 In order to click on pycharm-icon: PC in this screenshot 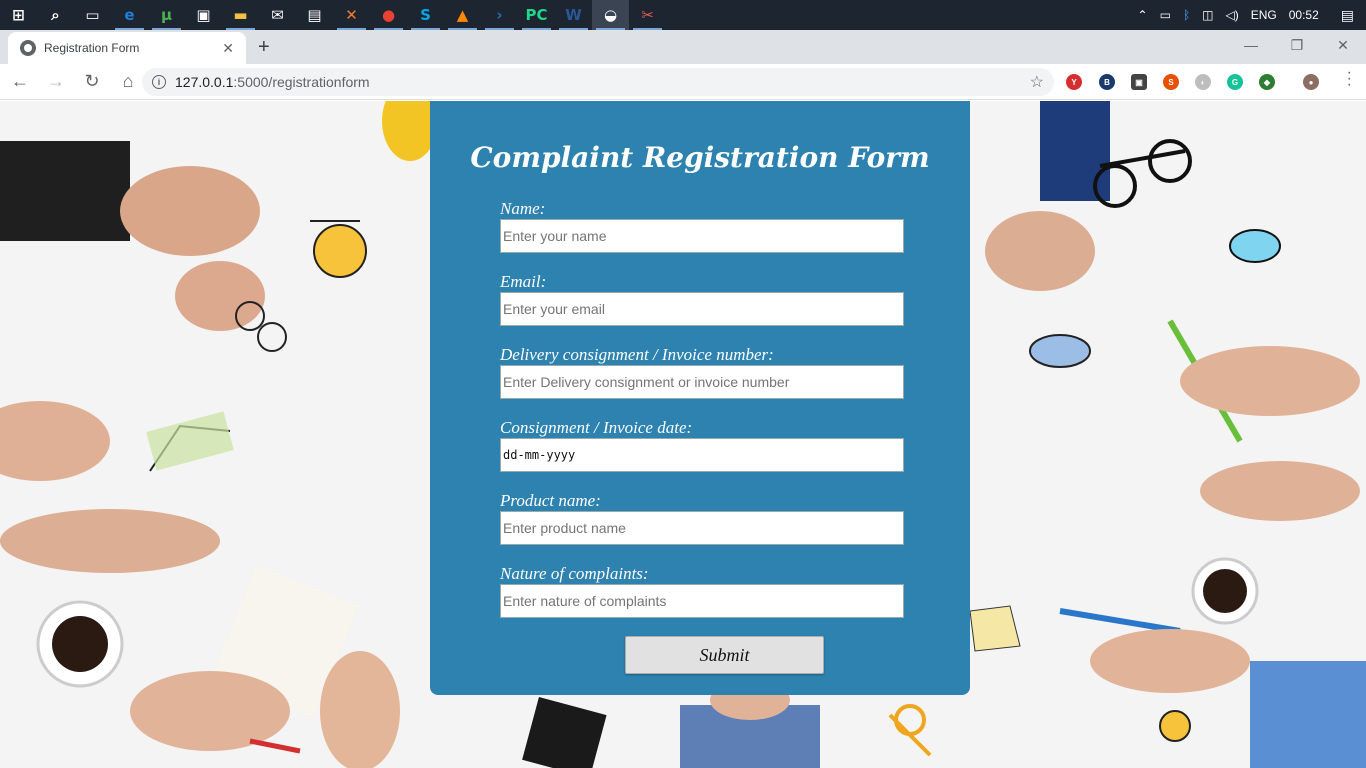, I will do `click(536, 15)`.